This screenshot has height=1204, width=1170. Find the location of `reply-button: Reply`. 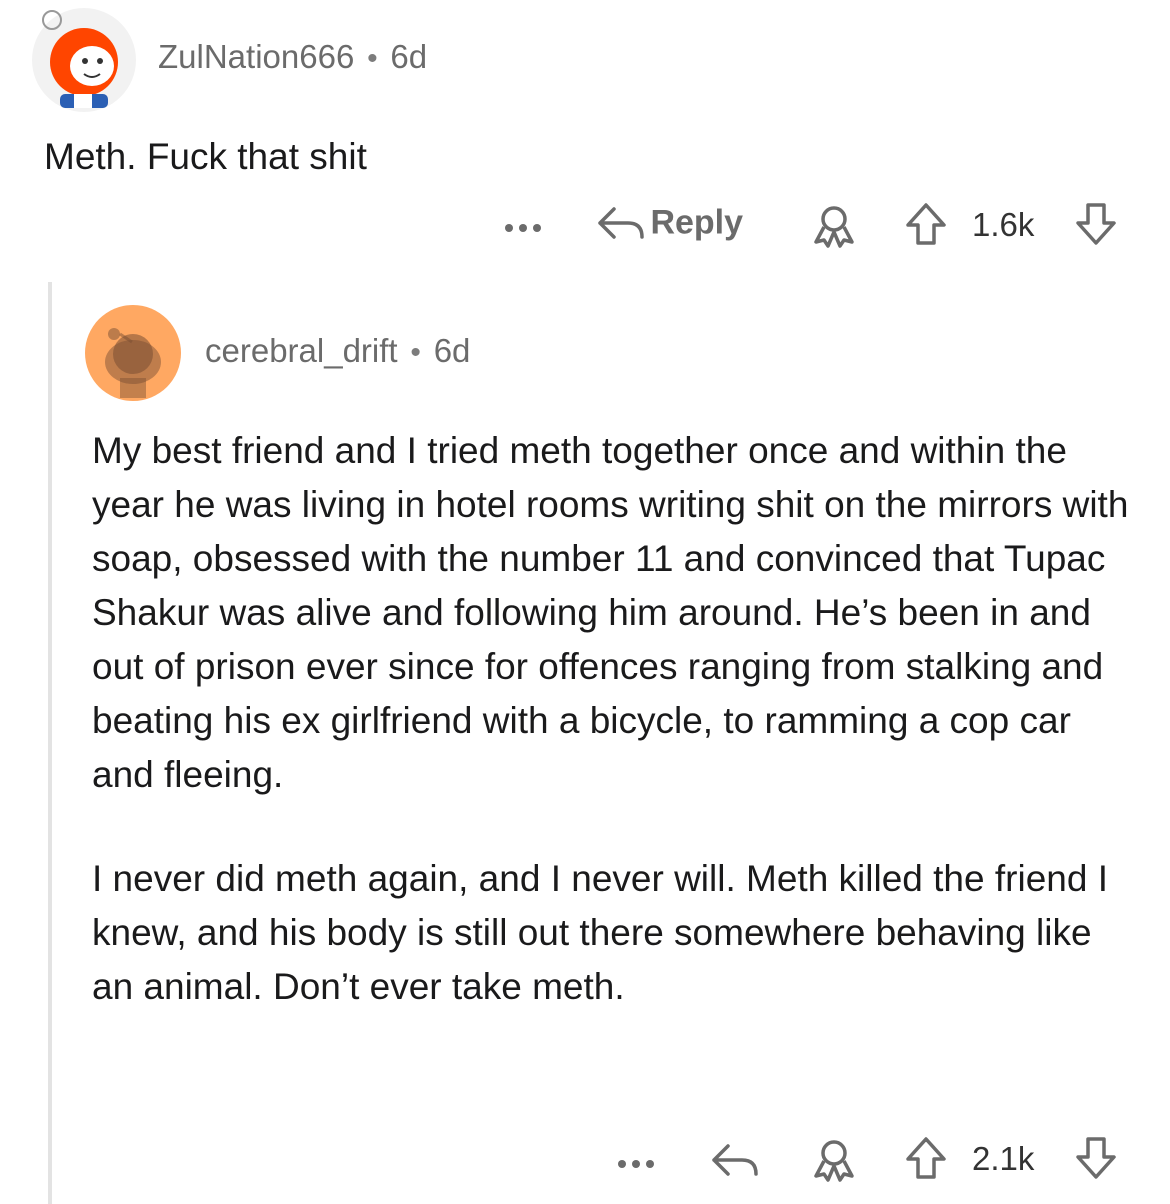

reply-button: Reply is located at coordinates (669, 226).